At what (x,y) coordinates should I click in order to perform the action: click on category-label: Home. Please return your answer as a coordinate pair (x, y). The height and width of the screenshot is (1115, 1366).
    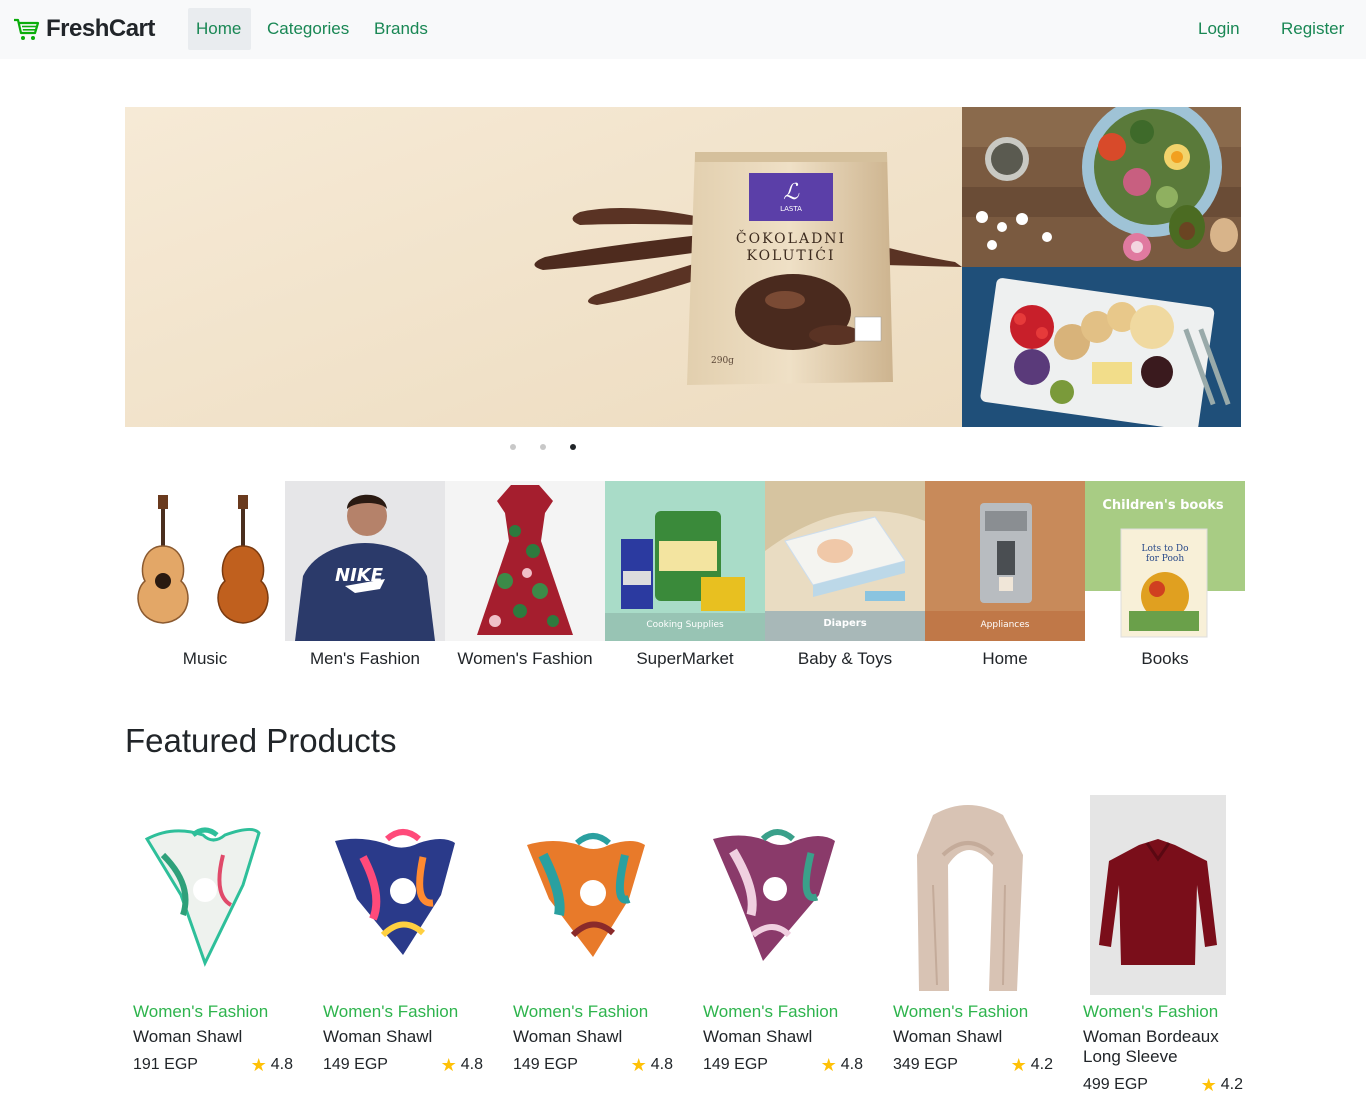
    Looking at the image, I should click on (1005, 658).